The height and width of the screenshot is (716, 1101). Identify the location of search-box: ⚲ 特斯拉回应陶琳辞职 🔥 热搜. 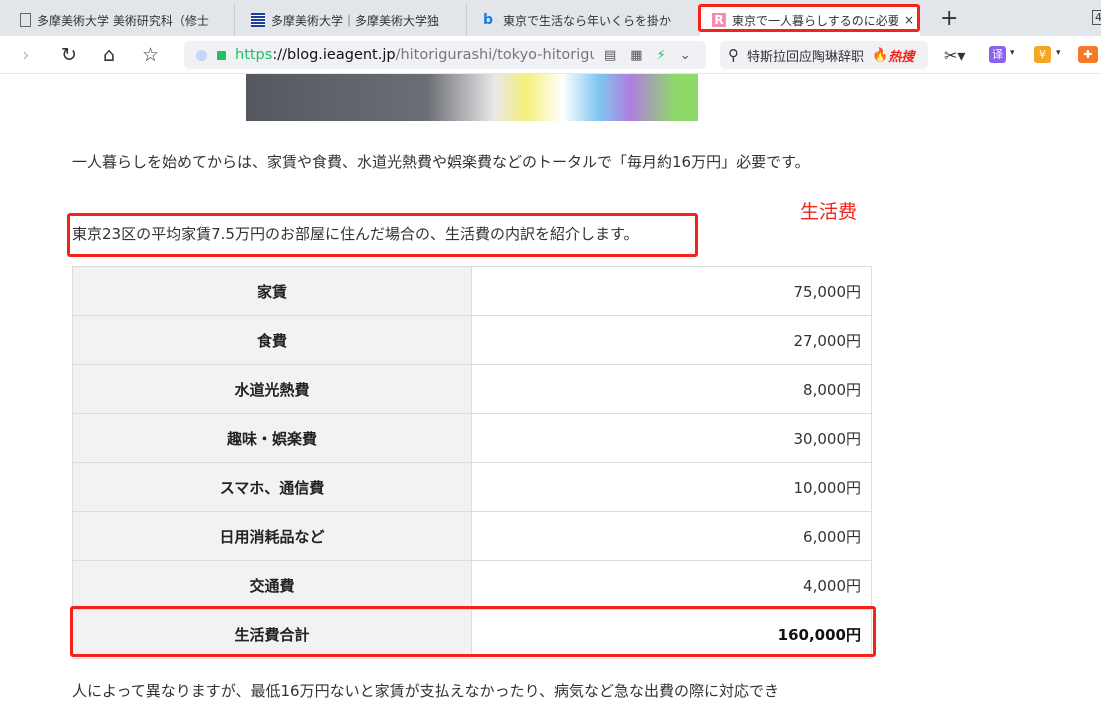
(824, 55).